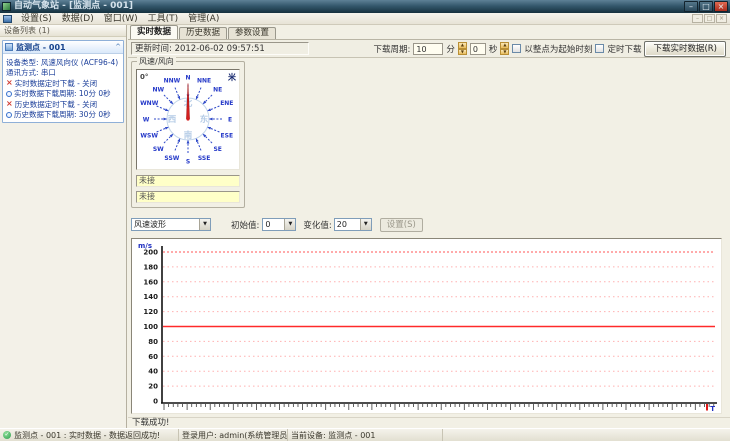  I want to click on svg-text: 120, so click(150, 312).